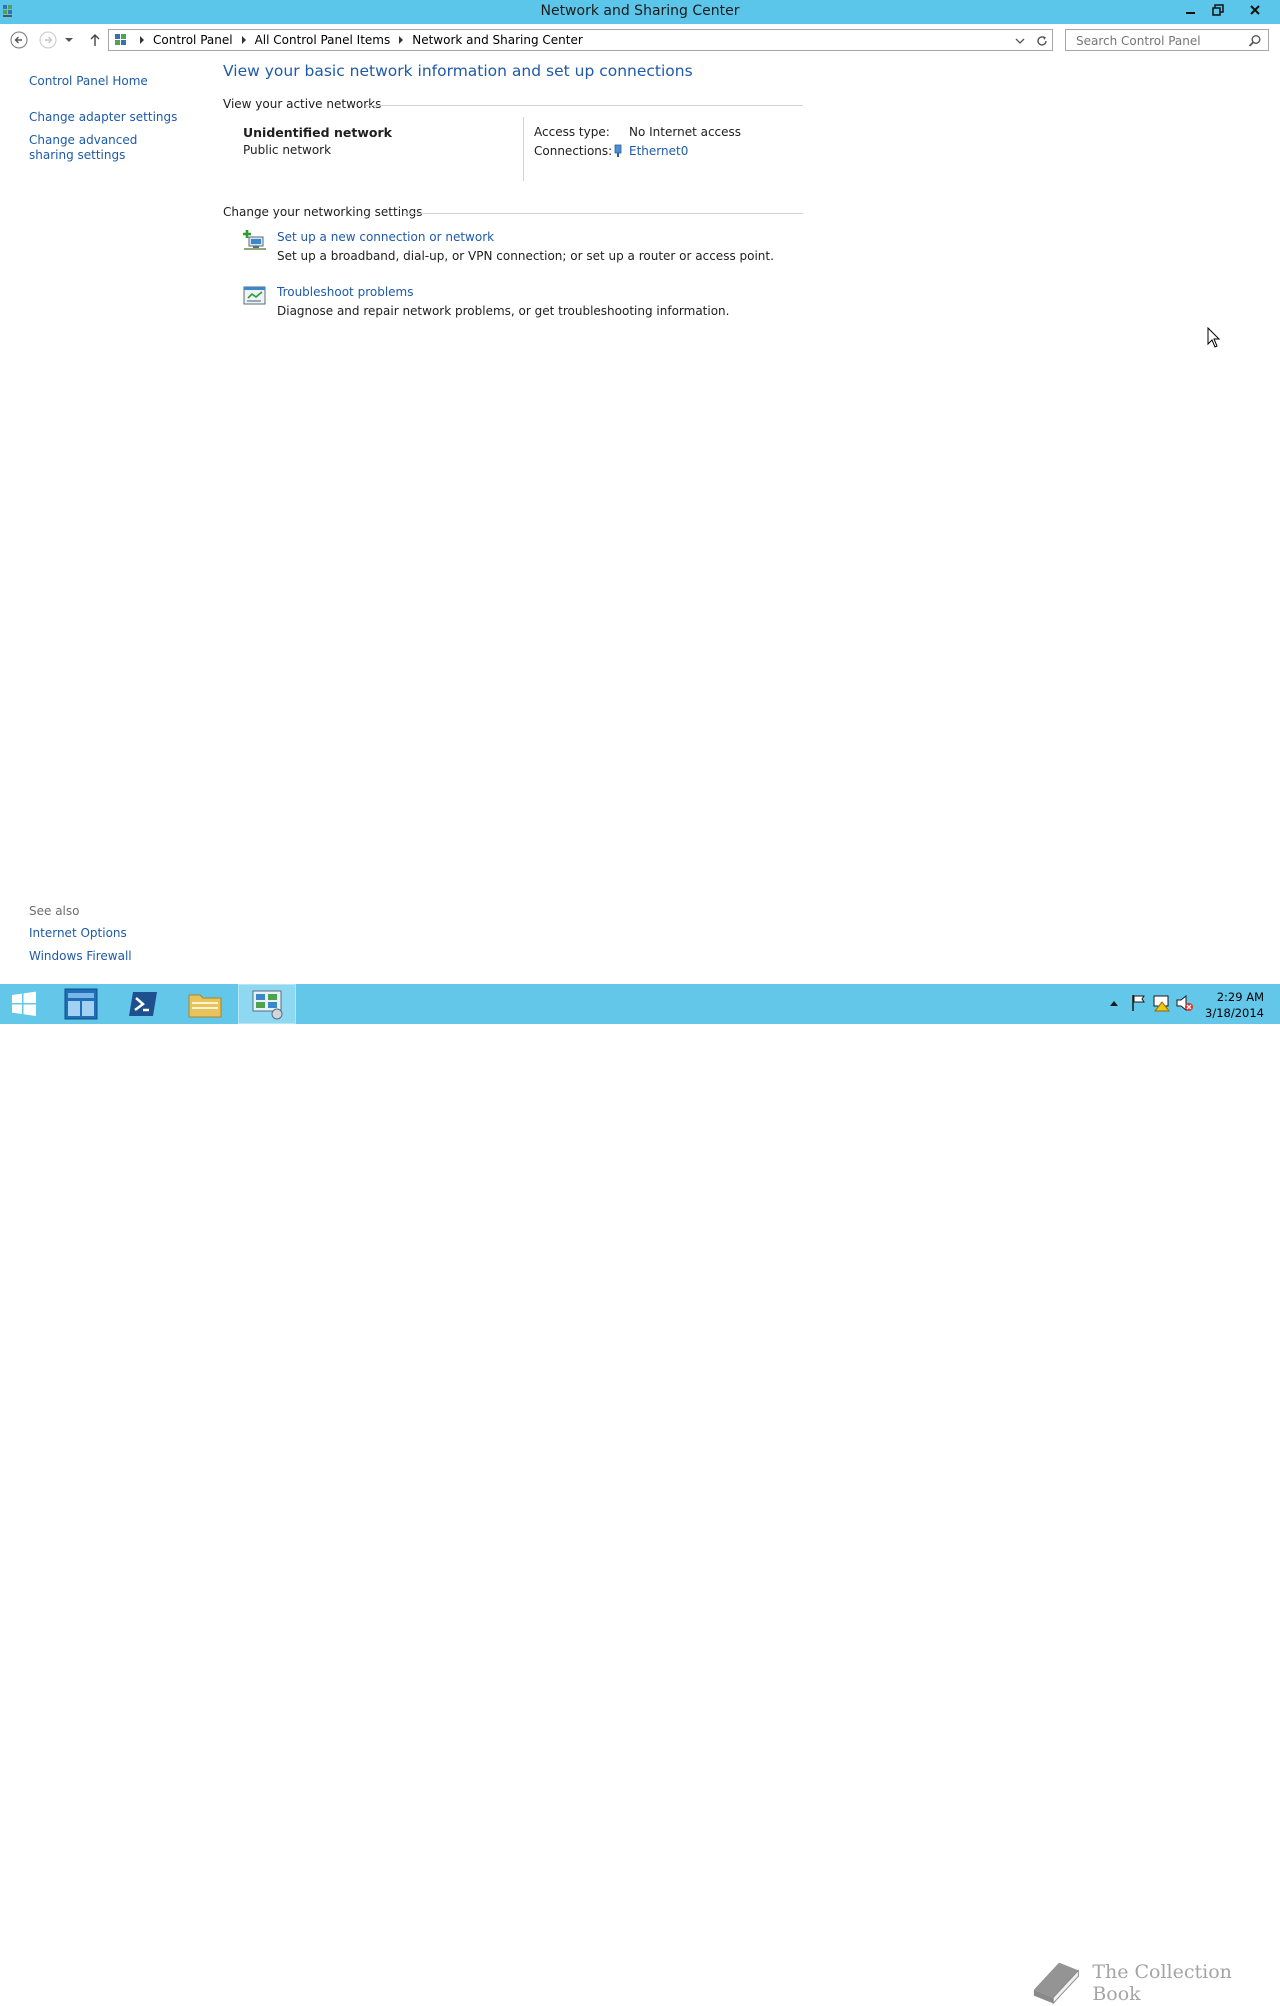 This screenshot has height=2006, width=1280. I want to click on back-arrow-icon, so click(19, 40).